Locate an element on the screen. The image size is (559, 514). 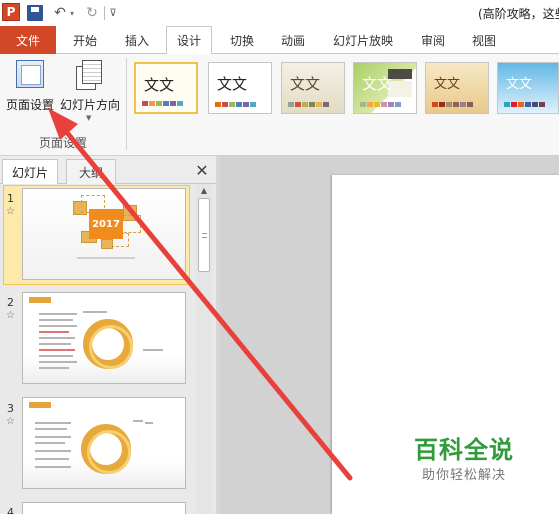
customize-quick-access-icon: ⊽ is located at coordinates (113, 13).